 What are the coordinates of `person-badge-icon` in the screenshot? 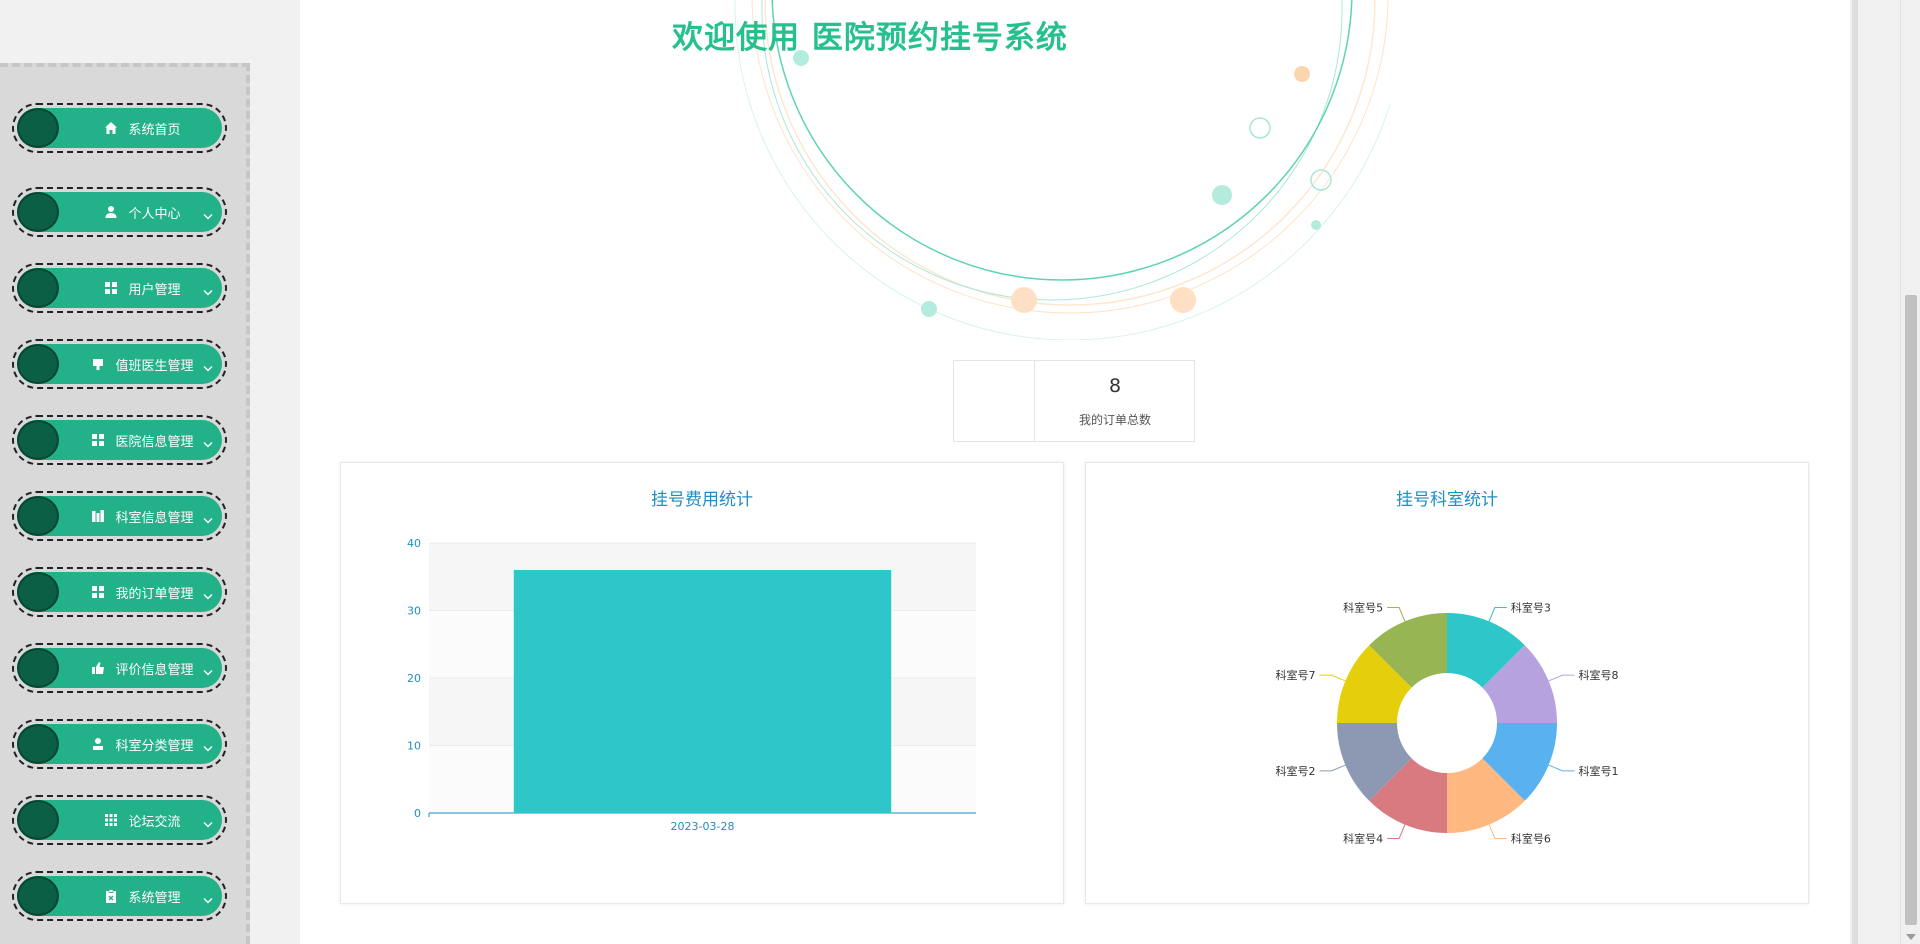 It's located at (98, 744).